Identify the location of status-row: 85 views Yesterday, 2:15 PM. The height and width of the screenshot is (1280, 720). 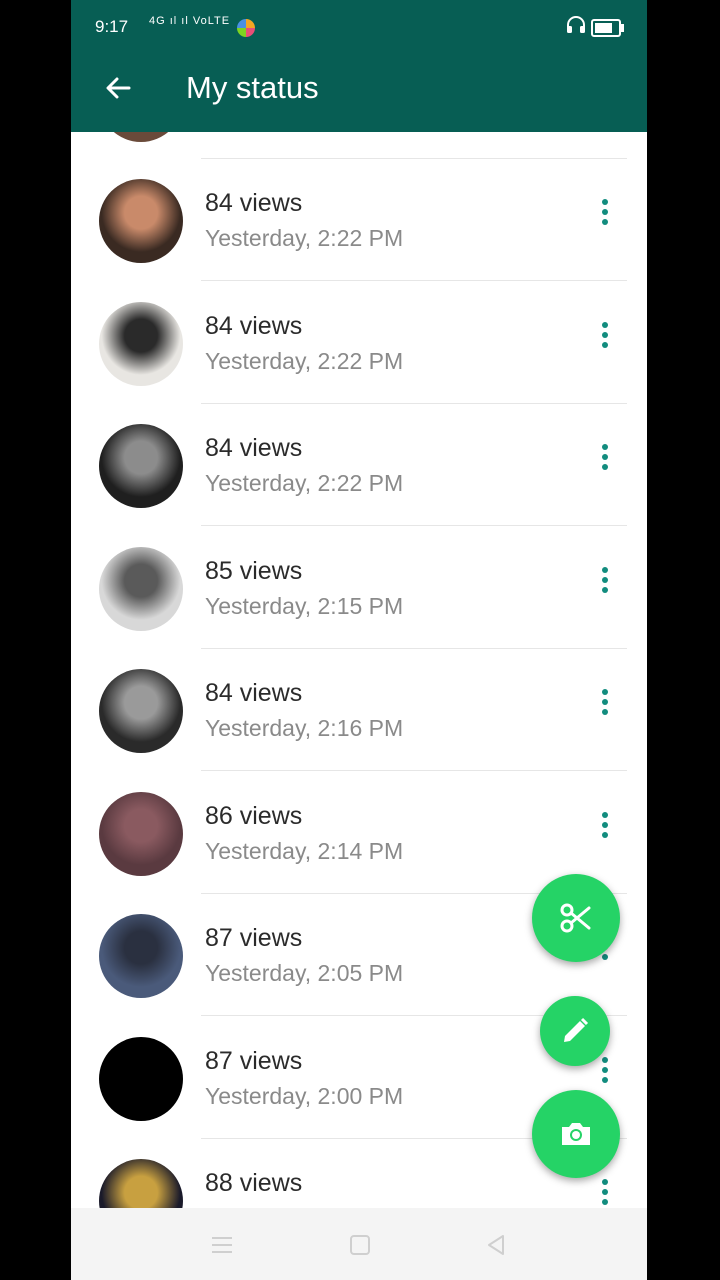
(359, 588).